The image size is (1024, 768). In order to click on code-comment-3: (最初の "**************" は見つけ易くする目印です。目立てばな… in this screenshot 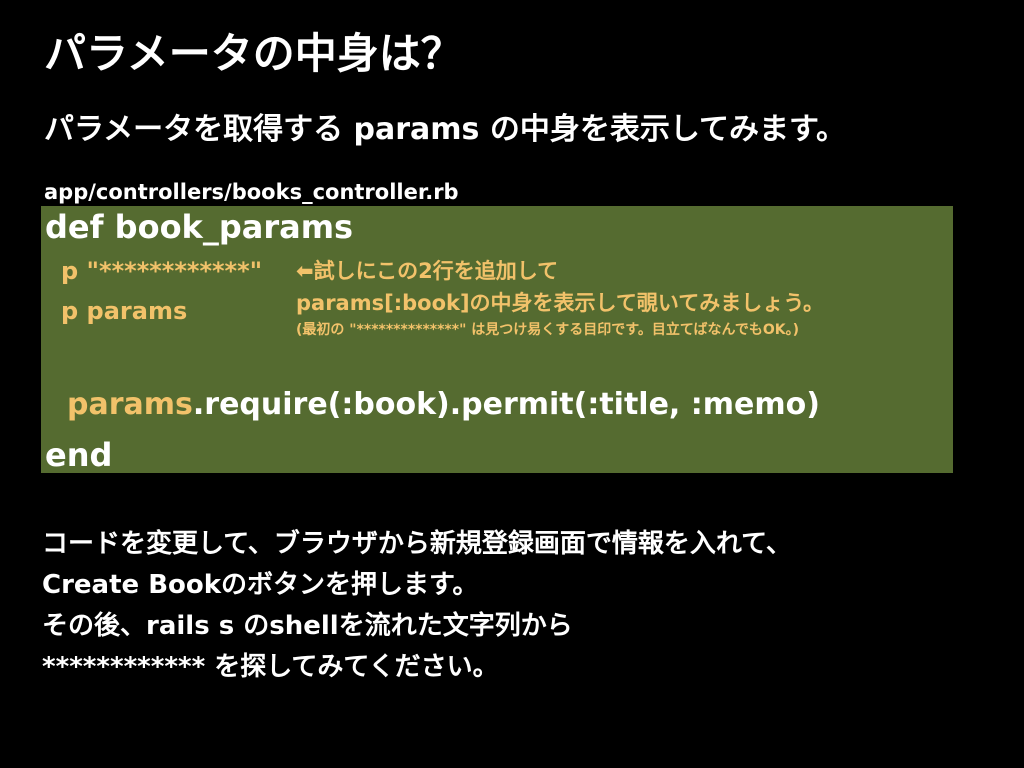, I will do `click(547, 330)`.